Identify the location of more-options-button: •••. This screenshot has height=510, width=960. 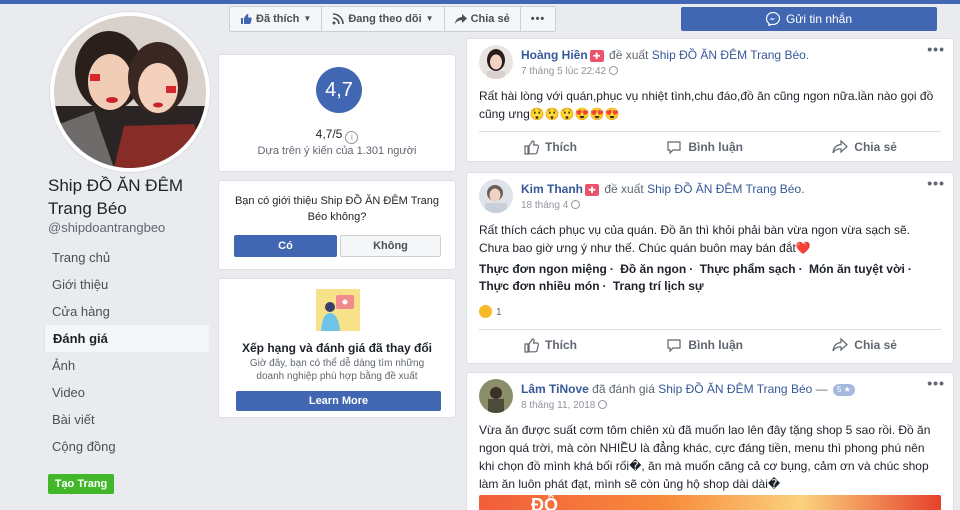
(538, 19).